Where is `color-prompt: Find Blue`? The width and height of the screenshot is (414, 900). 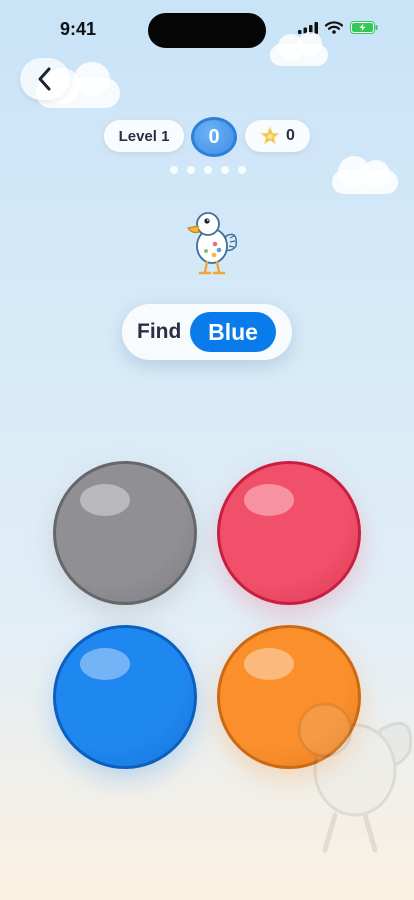 color-prompt: Find Blue is located at coordinates (207, 332).